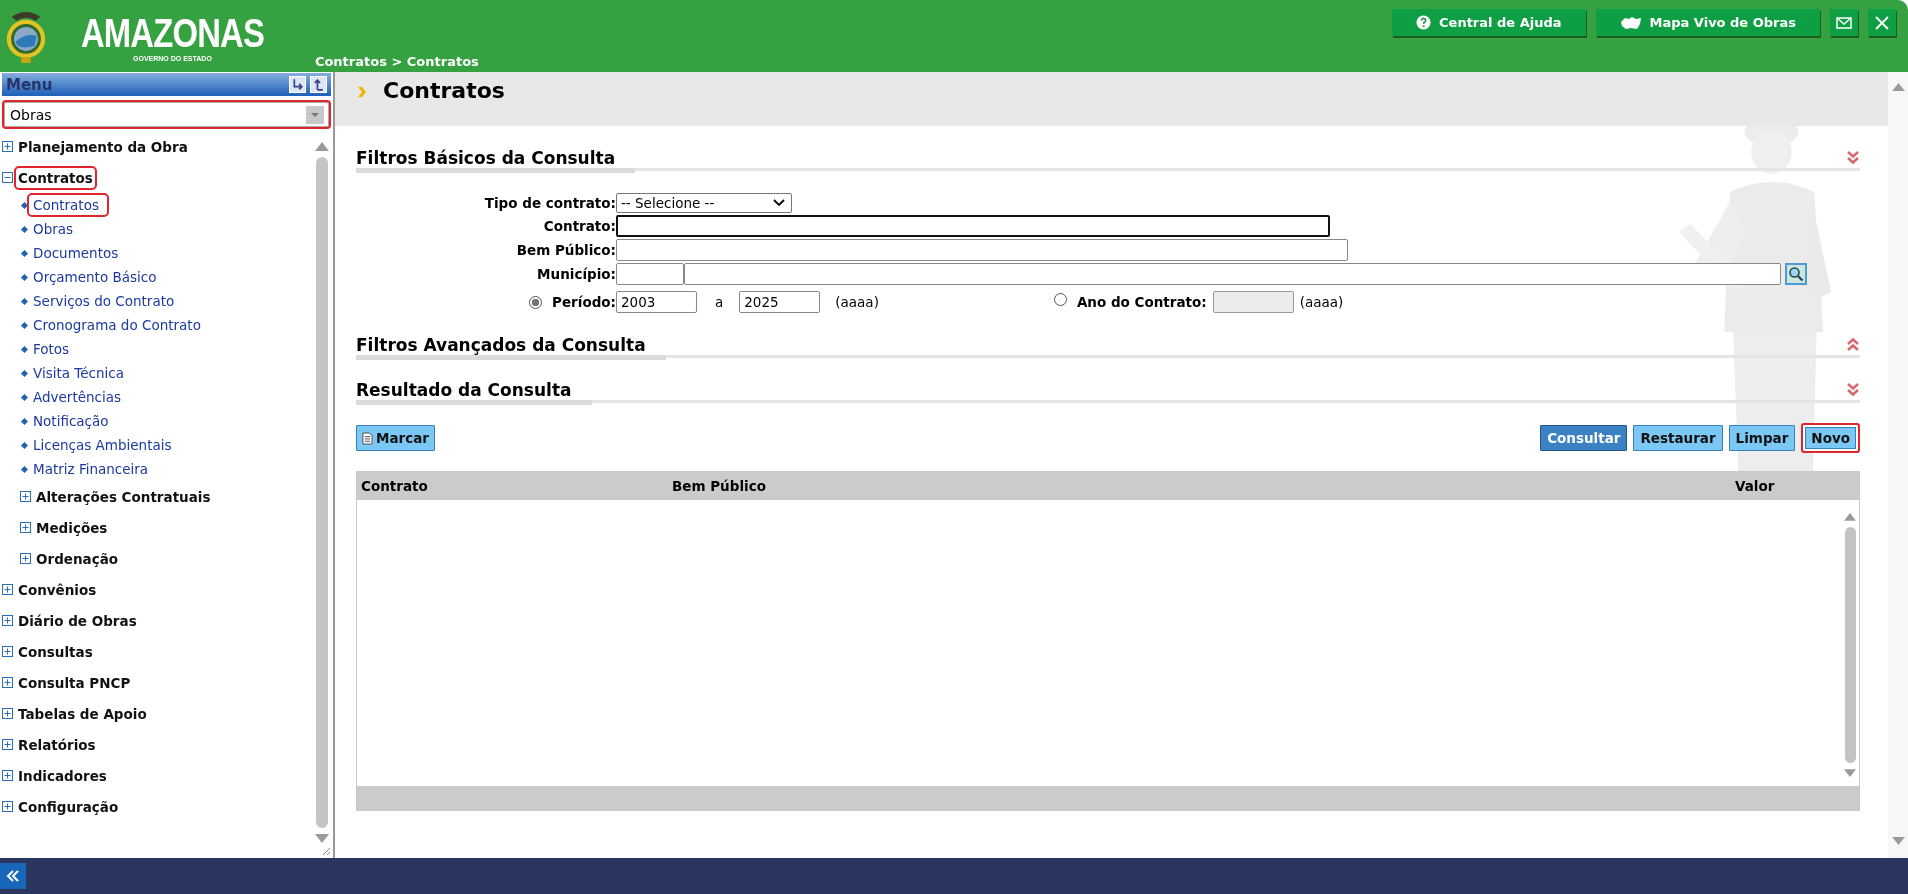 The image size is (1908, 894). I want to click on menu-group: Convênios, so click(57, 589).